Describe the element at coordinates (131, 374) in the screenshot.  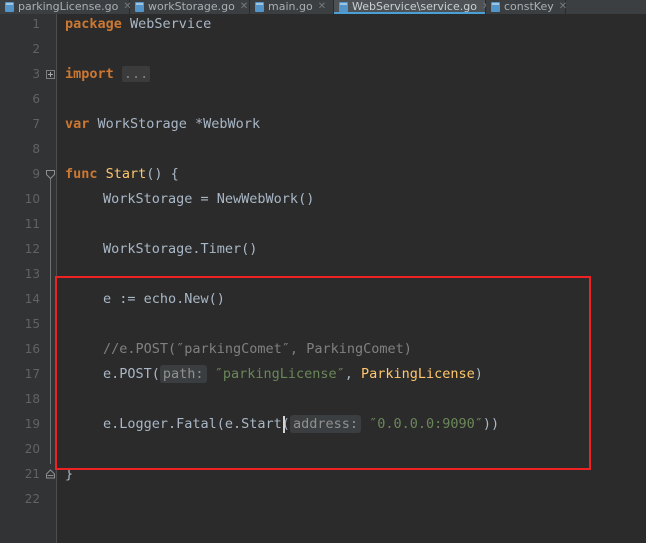
I see `code-token: e.POST(` at that location.